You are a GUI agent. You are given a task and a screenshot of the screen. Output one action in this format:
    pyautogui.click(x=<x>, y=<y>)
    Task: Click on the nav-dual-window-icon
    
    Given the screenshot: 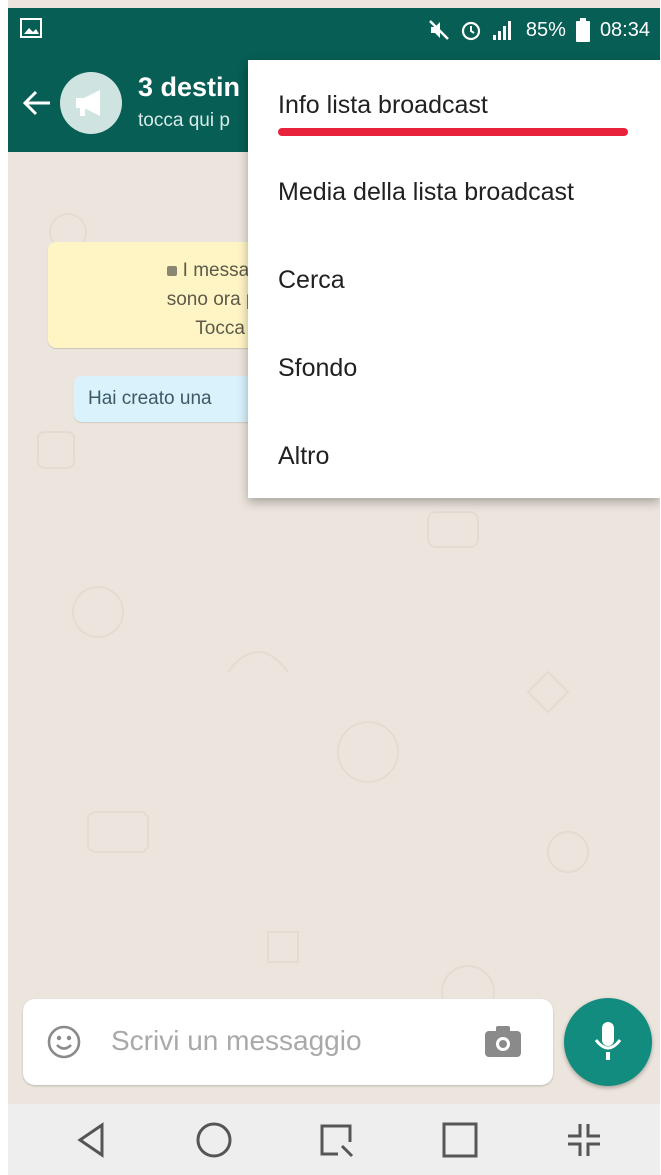 What is the action you would take?
    pyautogui.click(x=584, y=1140)
    